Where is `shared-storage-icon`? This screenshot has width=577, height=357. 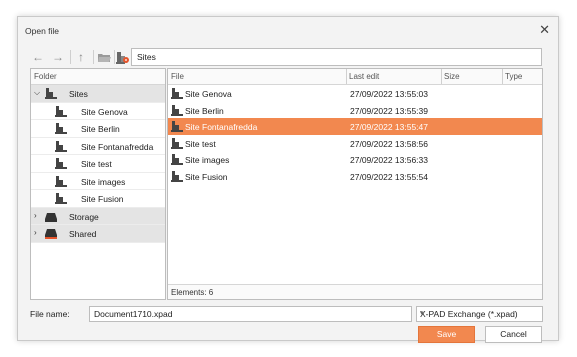
shared-storage-icon is located at coordinates (51, 234).